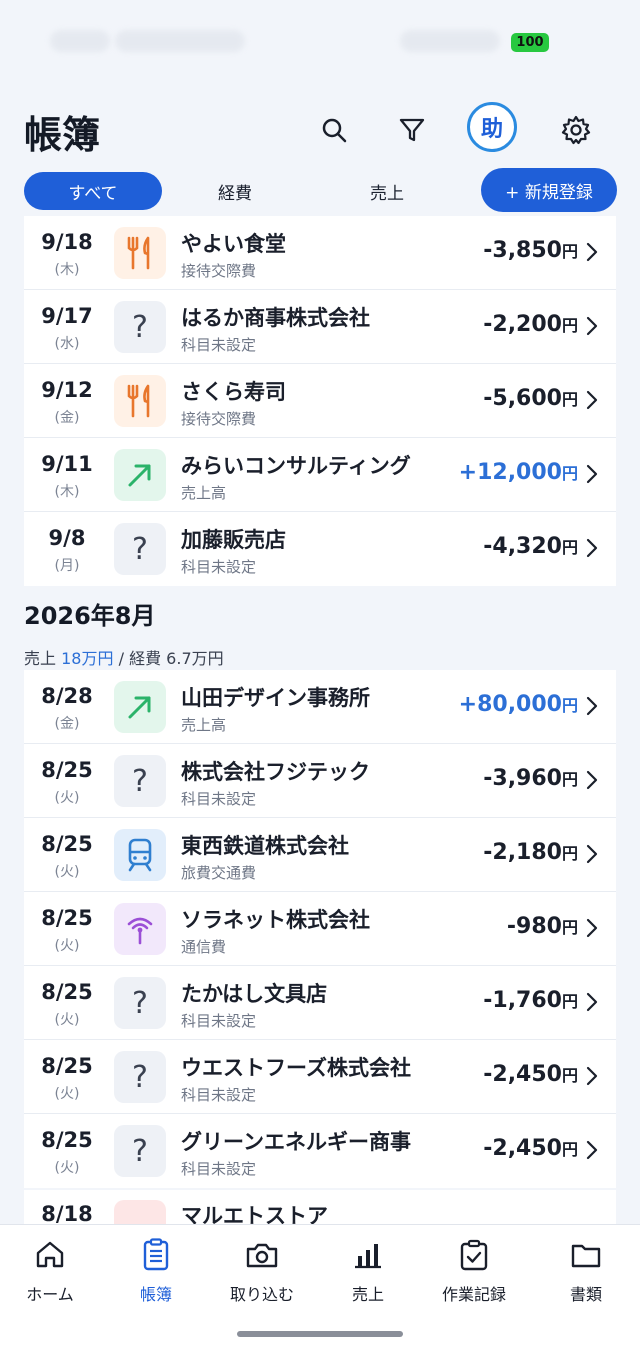  What do you see at coordinates (254, 994) in the screenshot?
I see `entry-name: たかはし文具店` at bounding box center [254, 994].